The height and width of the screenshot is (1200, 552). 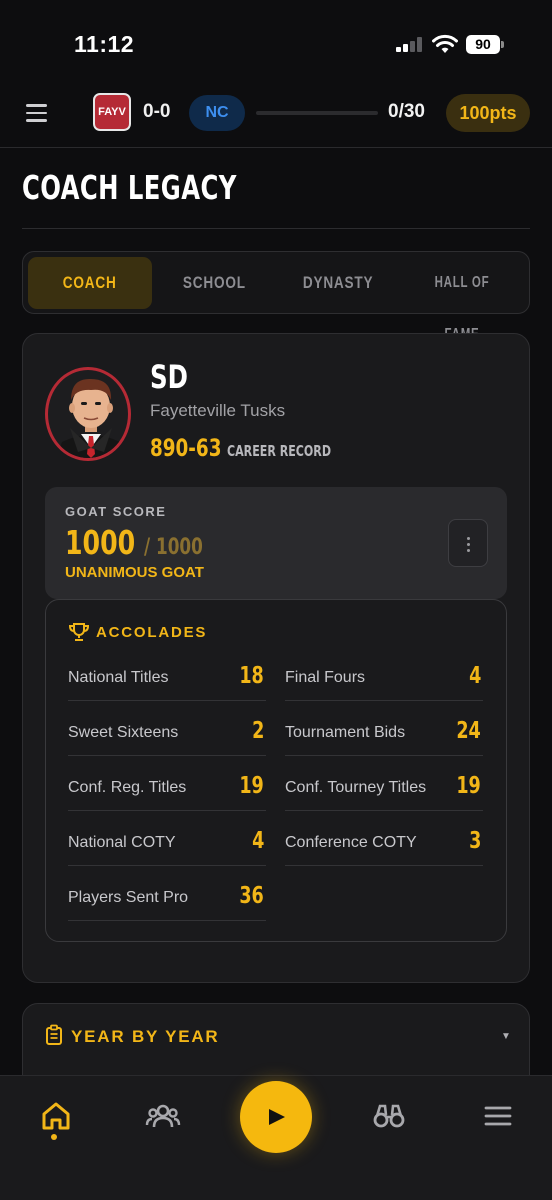 I want to click on career-record-value: 890-63, so click(x=186, y=448).